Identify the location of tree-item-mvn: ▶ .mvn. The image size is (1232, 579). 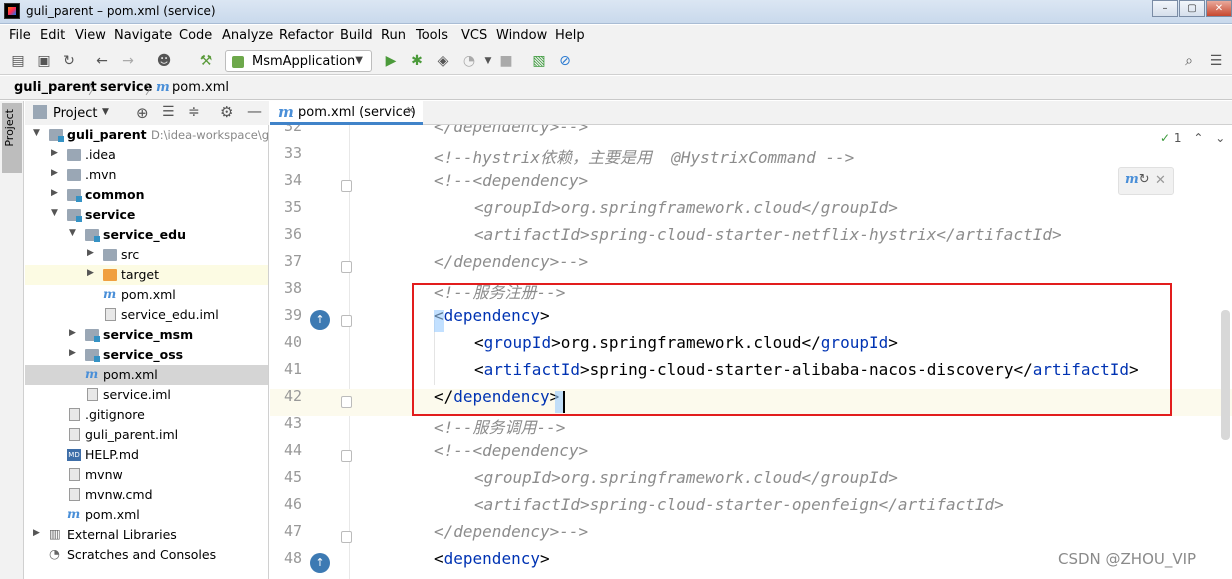
(146, 175).